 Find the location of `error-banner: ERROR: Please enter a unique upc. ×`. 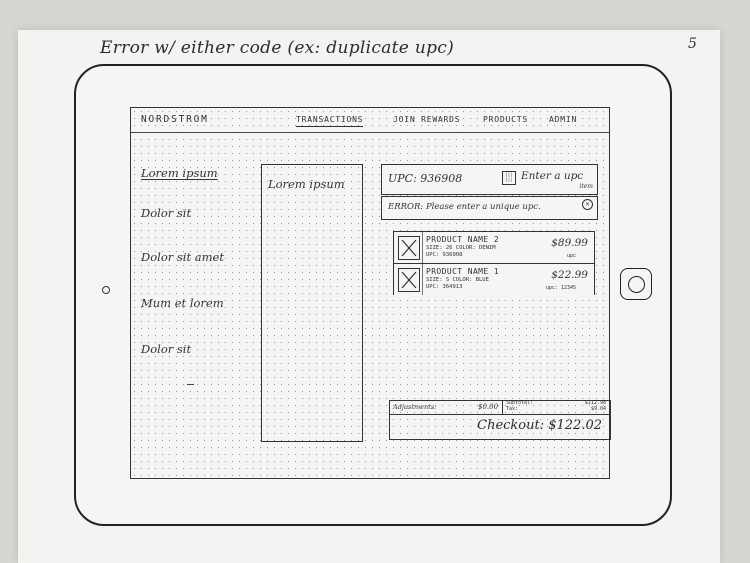

error-banner: ERROR: Please enter a unique upc. × is located at coordinates (489, 208).